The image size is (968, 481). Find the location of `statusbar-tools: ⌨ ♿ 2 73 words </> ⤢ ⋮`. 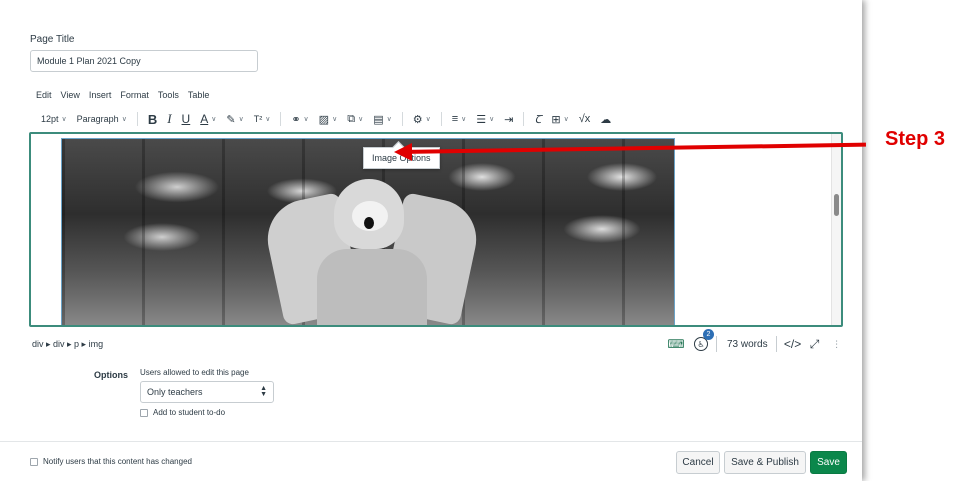

statusbar-tools: ⌨ ♿ 2 73 words </> ⤢ ⋮ is located at coordinates (756, 341).